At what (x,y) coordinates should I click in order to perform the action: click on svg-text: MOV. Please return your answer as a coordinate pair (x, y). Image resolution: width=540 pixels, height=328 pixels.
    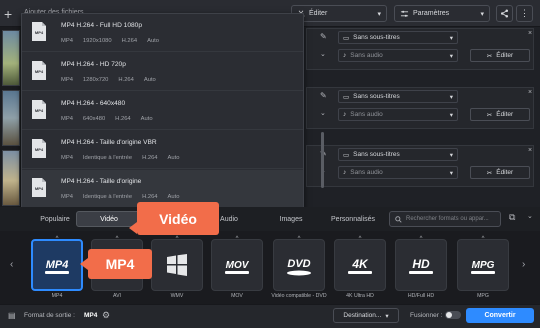
    Looking at the image, I should click on (238, 265).